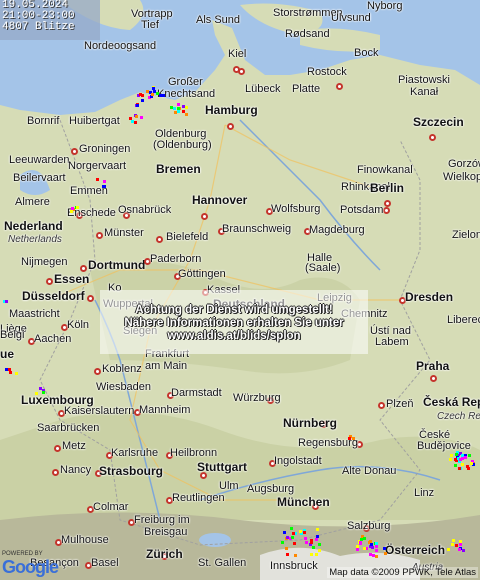  What do you see at coordinates (78, 325) in the screenshot?
I see `city-label: Köln` at bounding box center [78, 325].